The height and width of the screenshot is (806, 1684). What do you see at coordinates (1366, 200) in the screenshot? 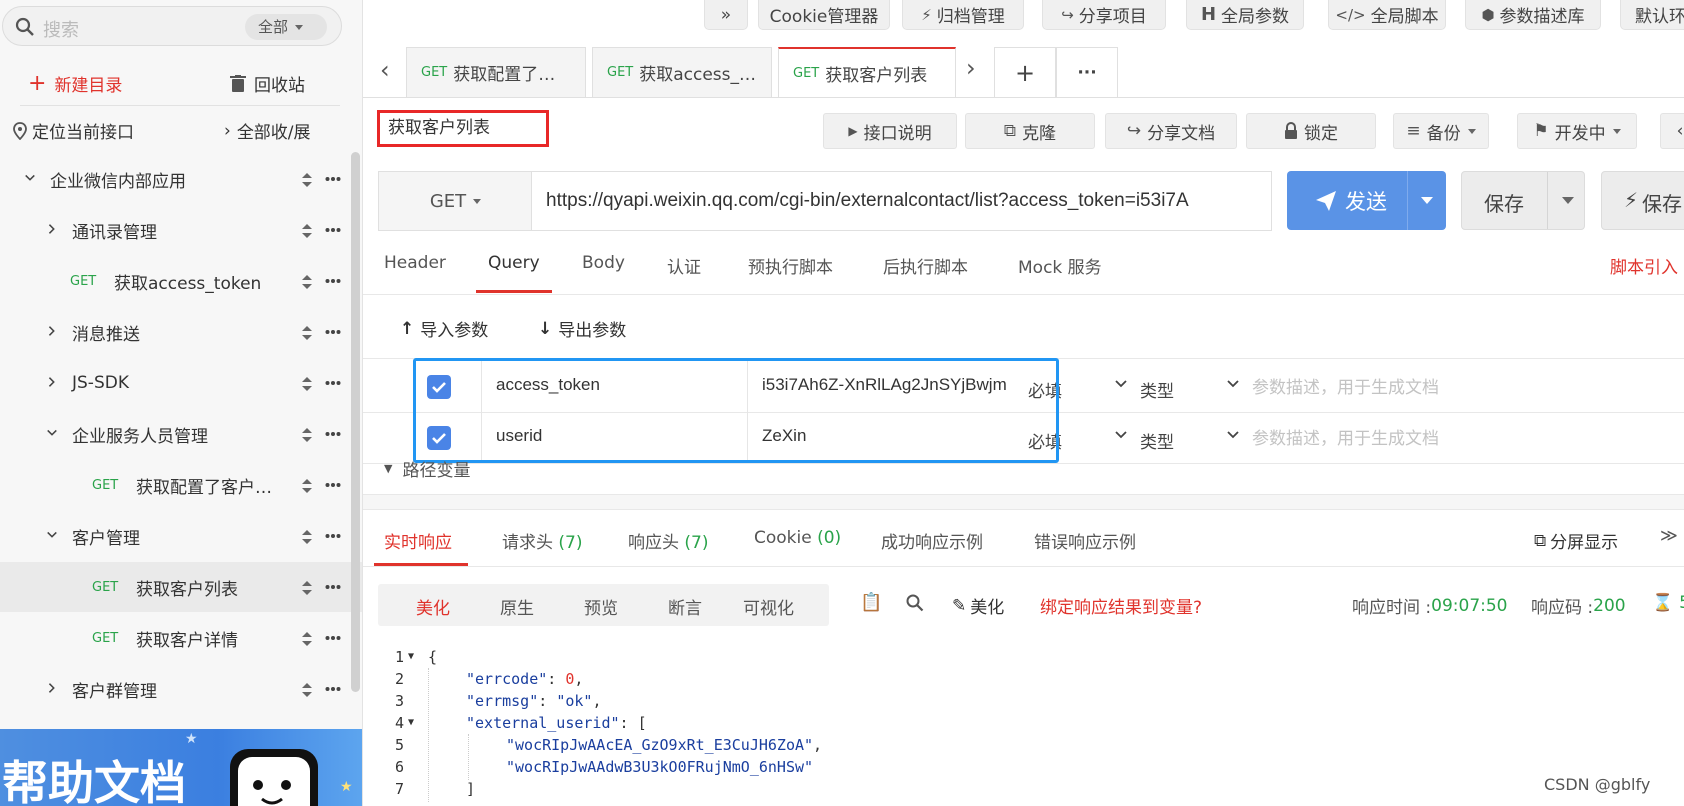
I see `send-button: 发送` at bounding box center [1366, 200].